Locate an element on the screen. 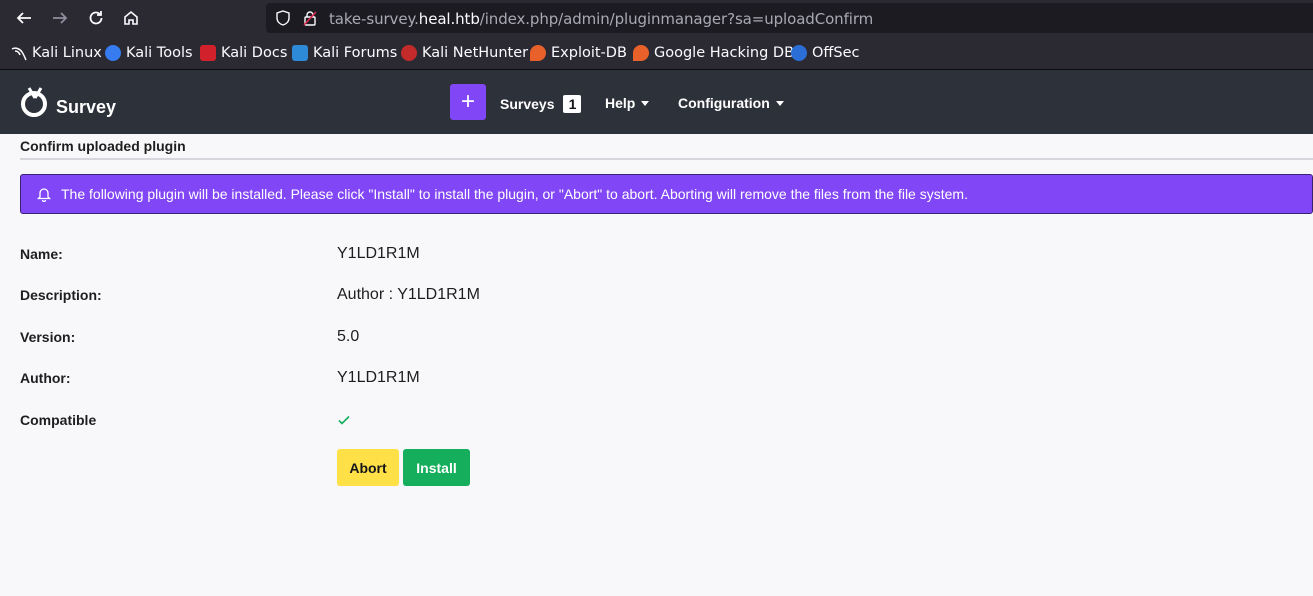 This screenshot has width=1313, height=596. name-value: Y1LD1R1M is located at coordinates (378, 253).